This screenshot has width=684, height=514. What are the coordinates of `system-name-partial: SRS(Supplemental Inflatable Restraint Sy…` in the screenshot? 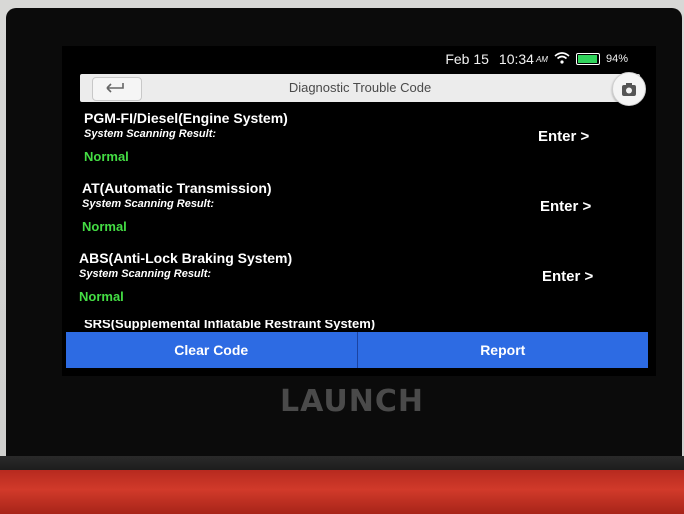 It's located at (249, 325).